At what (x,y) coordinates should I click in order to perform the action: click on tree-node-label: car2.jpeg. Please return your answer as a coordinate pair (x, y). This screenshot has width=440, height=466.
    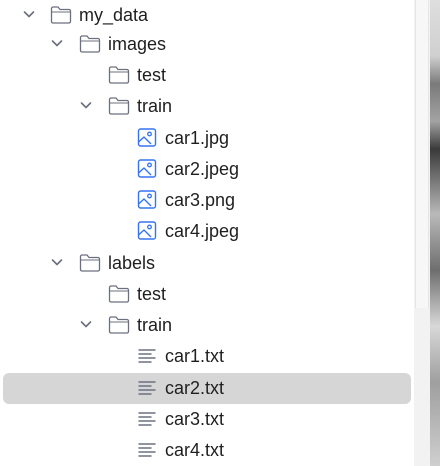
    Looking at the image, I should click on (202, 169).